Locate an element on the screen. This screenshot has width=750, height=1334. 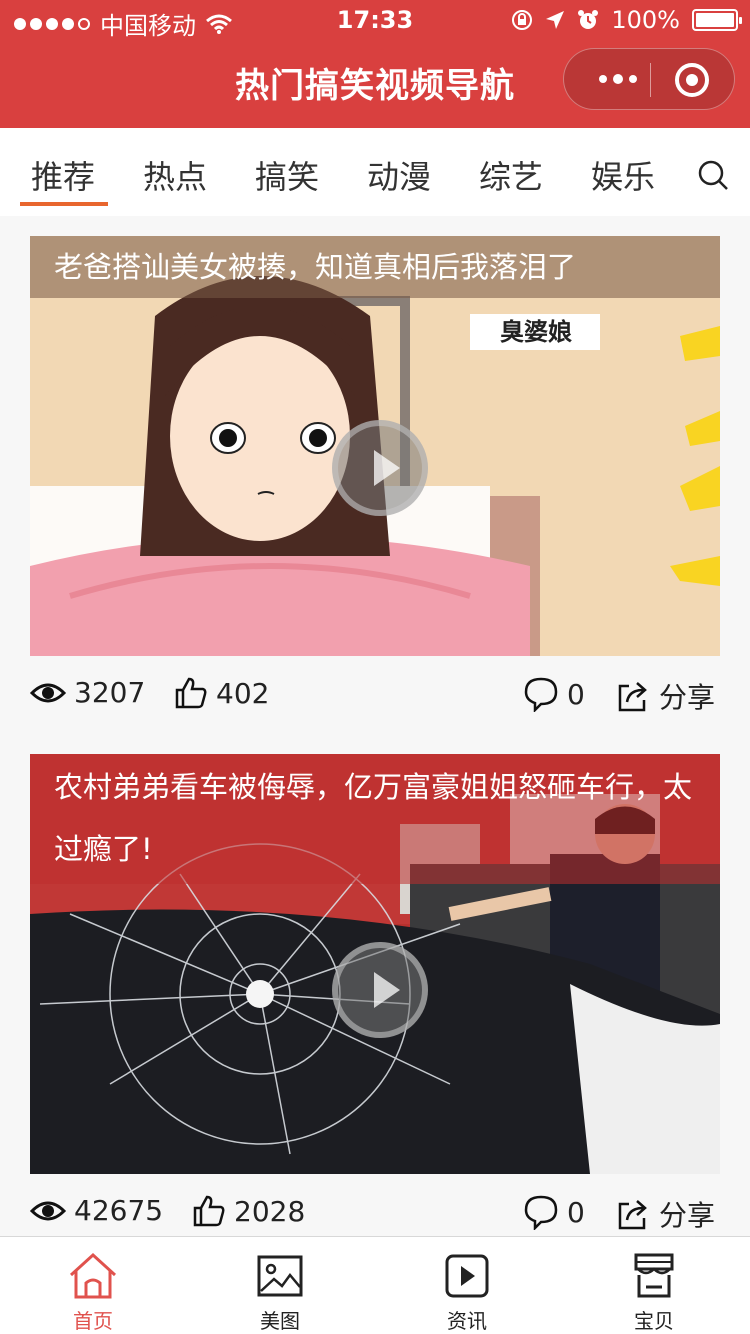
thumb-overlay-text: 臭婆娘 is located at coordinates (536, 332).